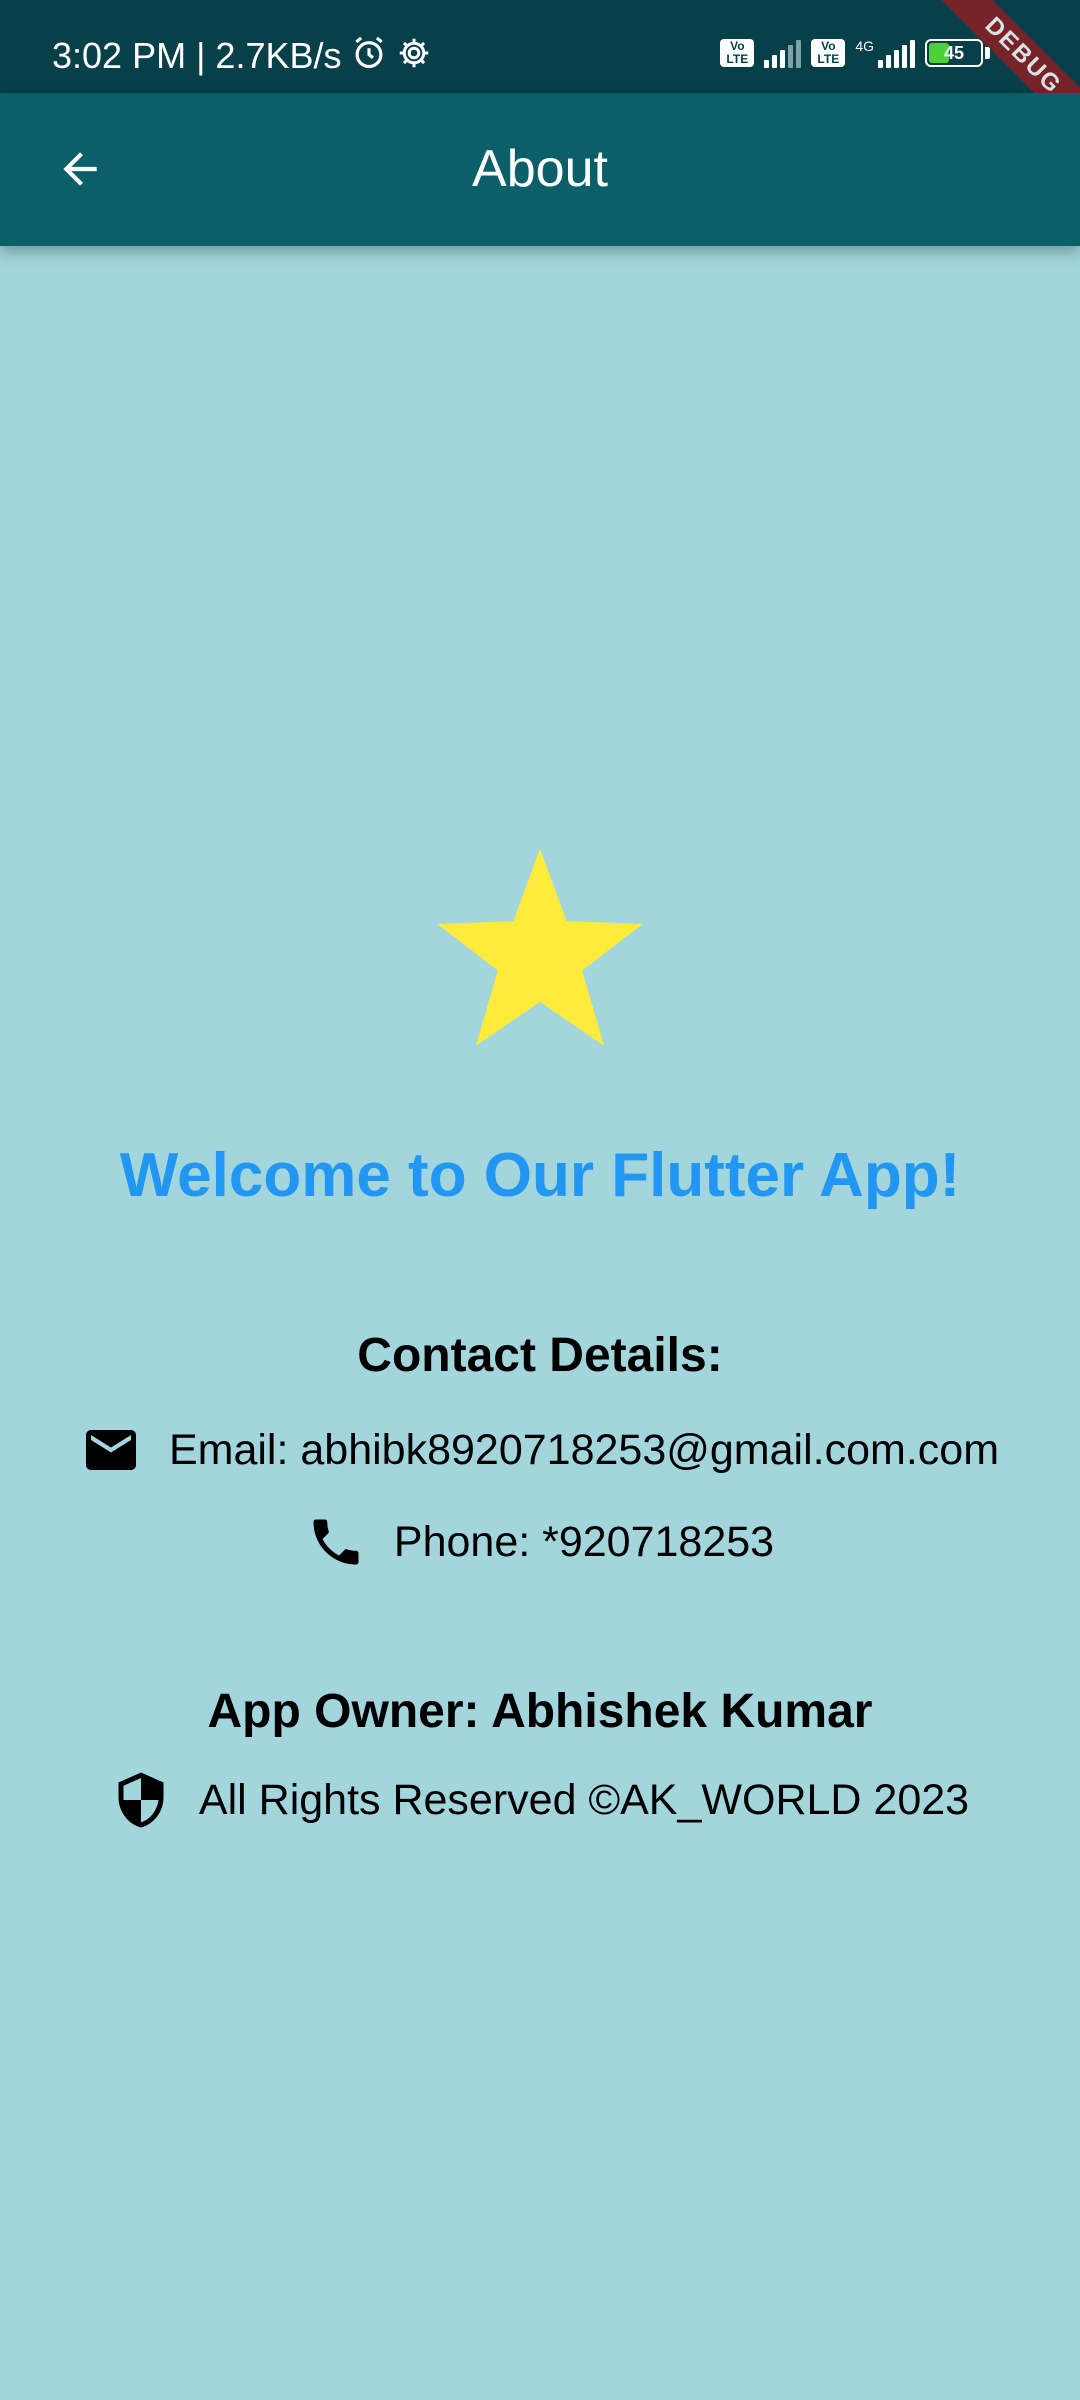  I want to click on network-type-label: 4G, so click(864, 46).